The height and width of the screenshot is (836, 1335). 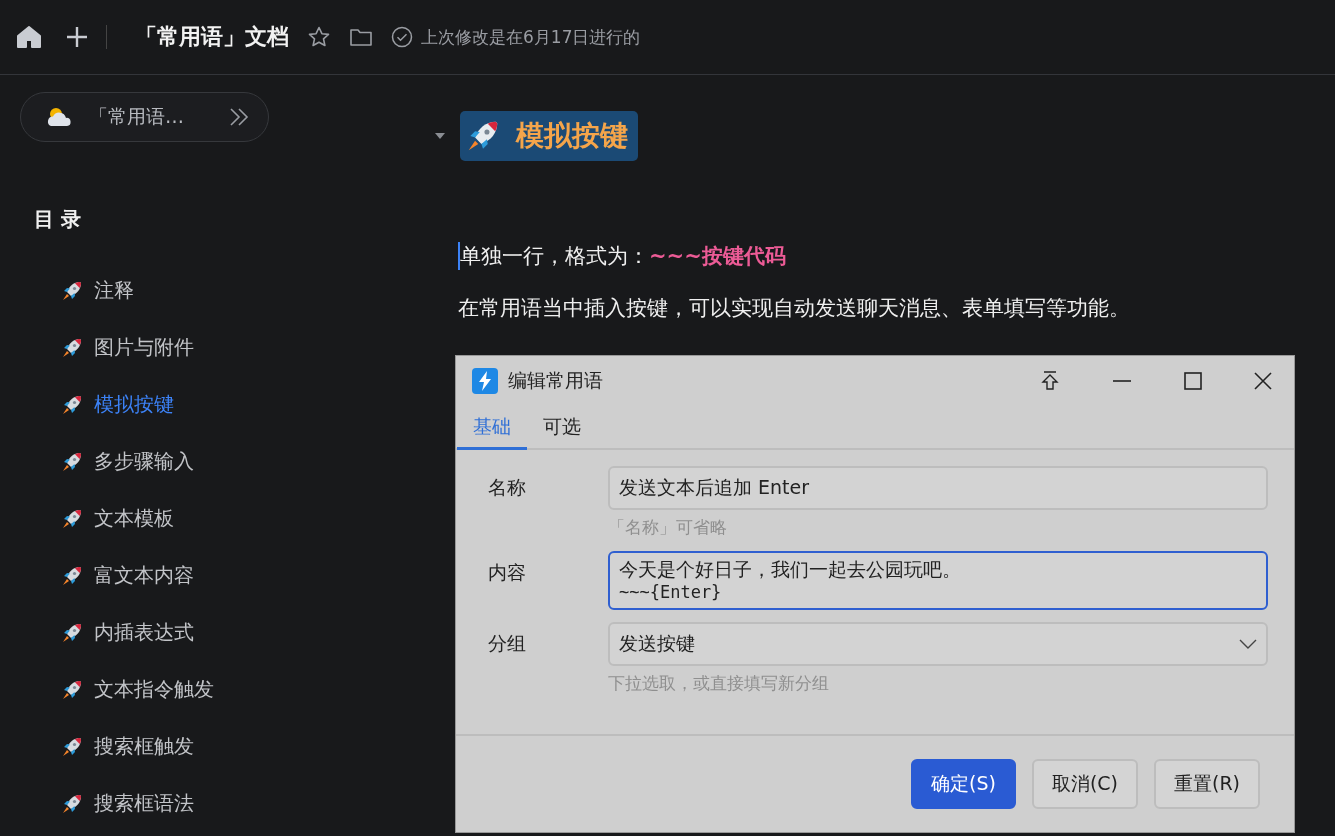 I want to click on dialog-title: 编辑常用语, so click(x=555, y=380).